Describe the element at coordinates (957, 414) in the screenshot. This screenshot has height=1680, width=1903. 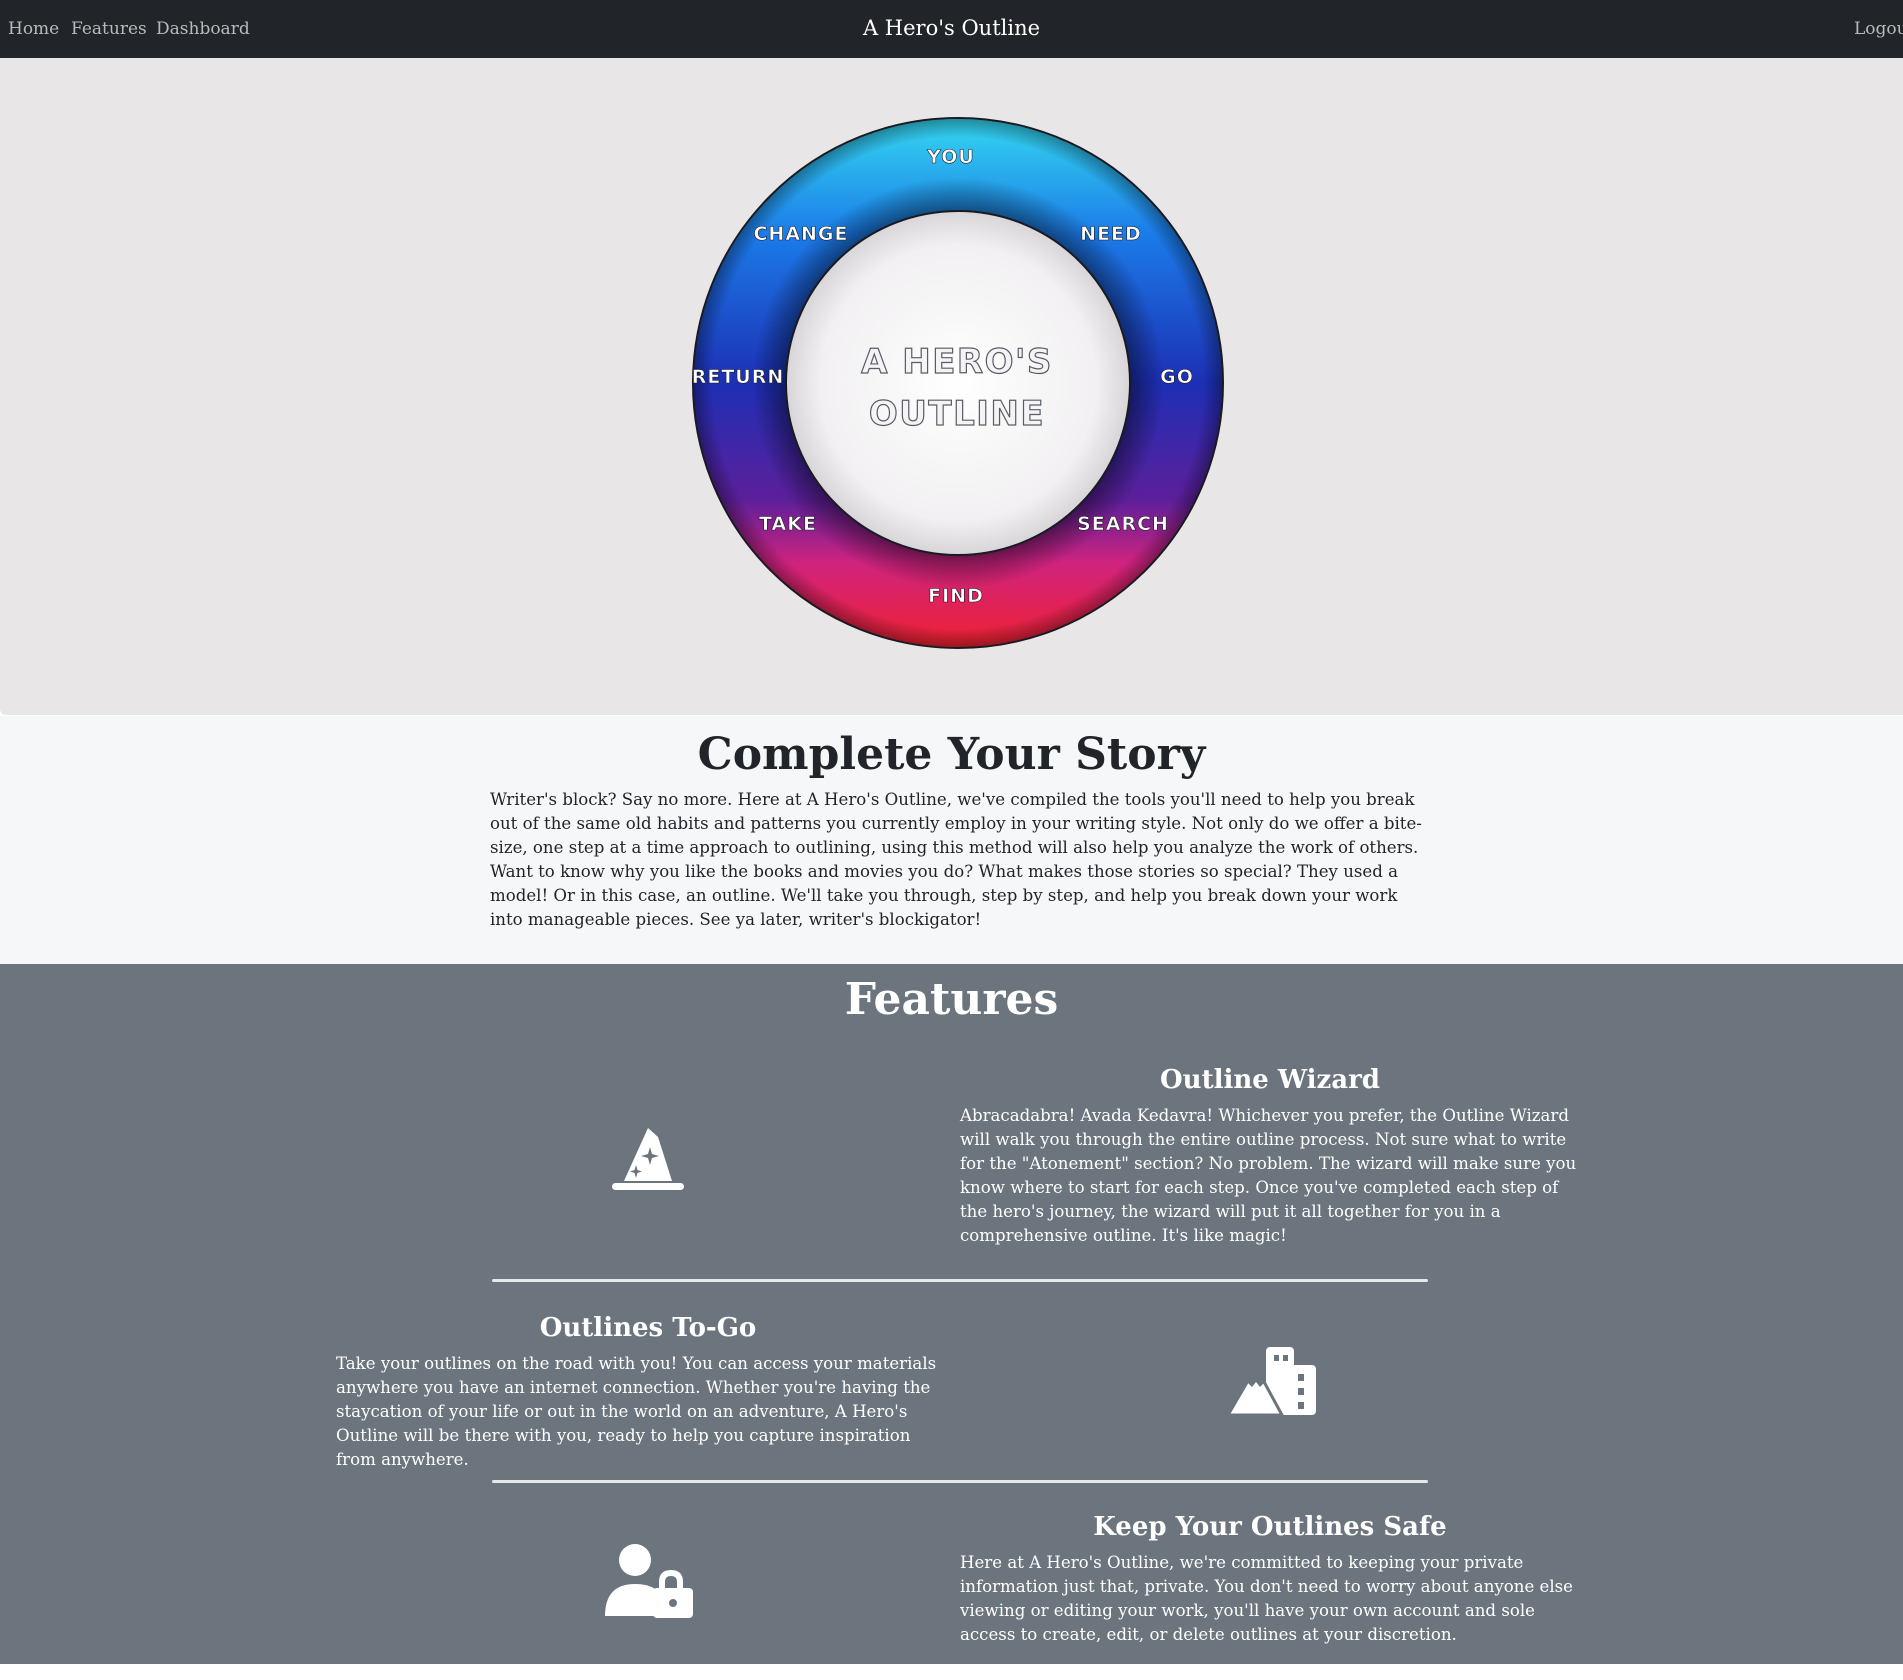
I see `wheel-title-line-2: OUTLINE` at that location.